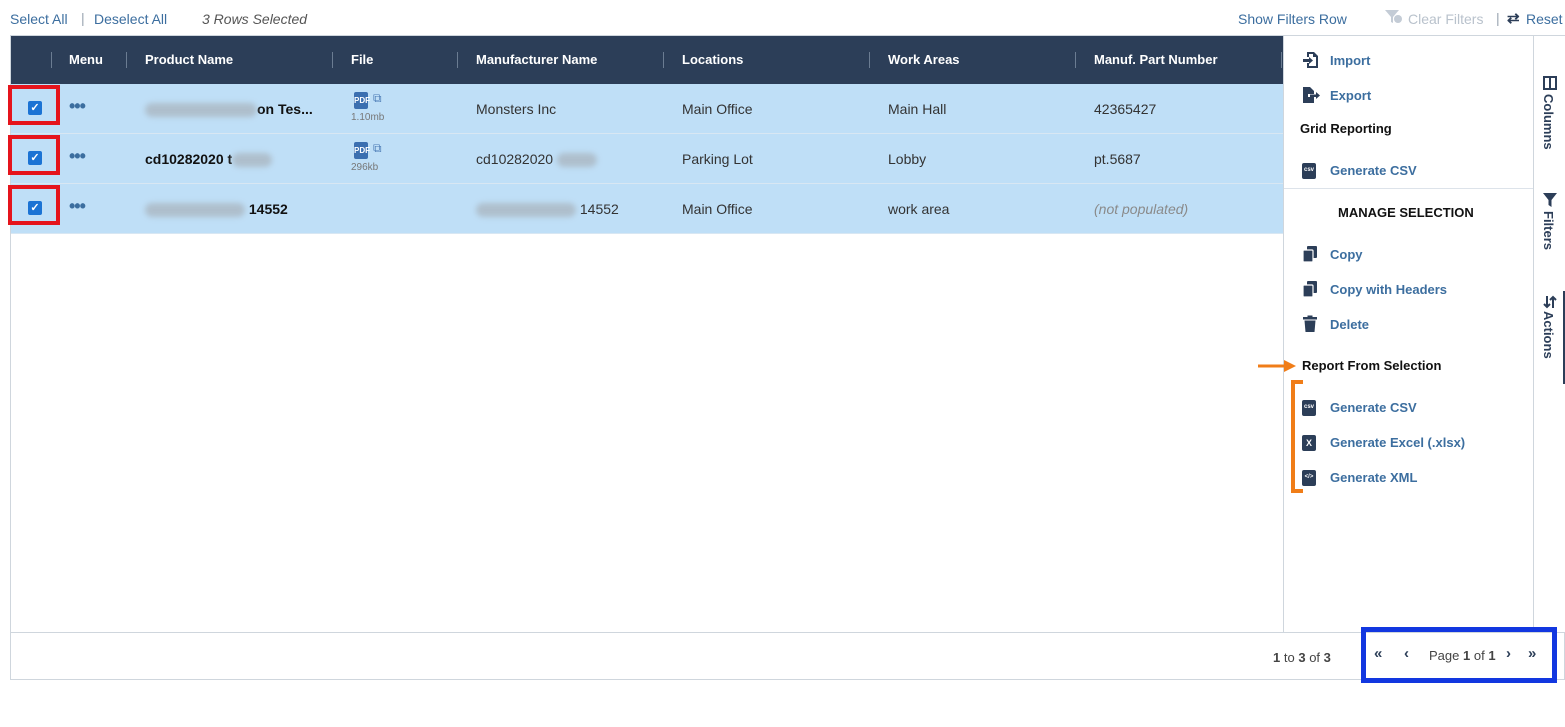 This screenshot has height=727, width=1565. What do you see at coordinates (255, 19) in the screenshot?
I see `rows-selected-status: 3 Rows Selected` at bounding box center [255, 19].